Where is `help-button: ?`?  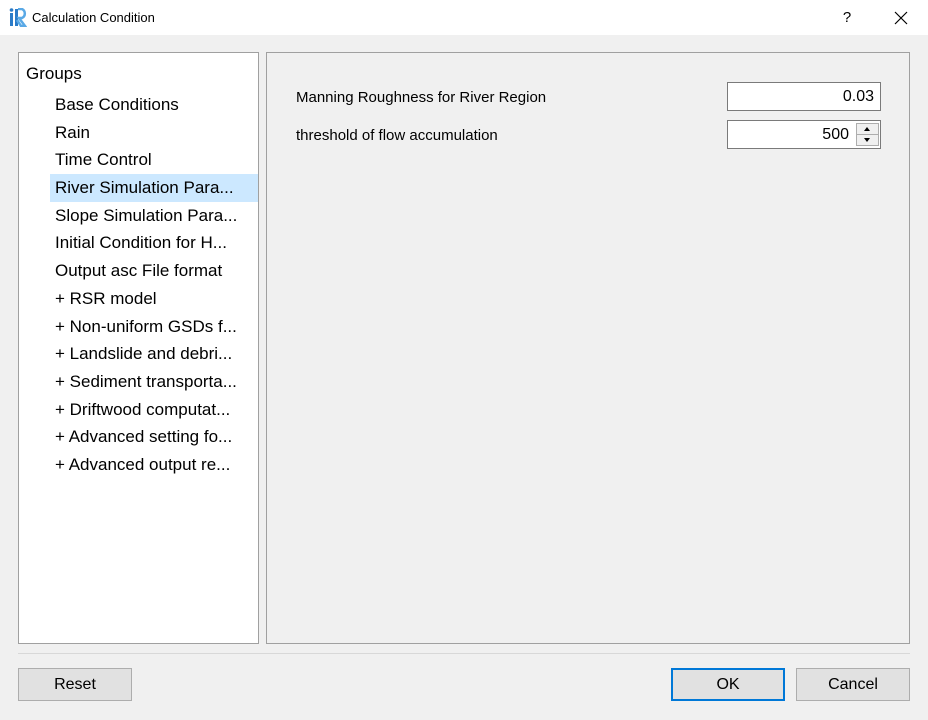 help-button: ? is located at coordinates (847, 17).